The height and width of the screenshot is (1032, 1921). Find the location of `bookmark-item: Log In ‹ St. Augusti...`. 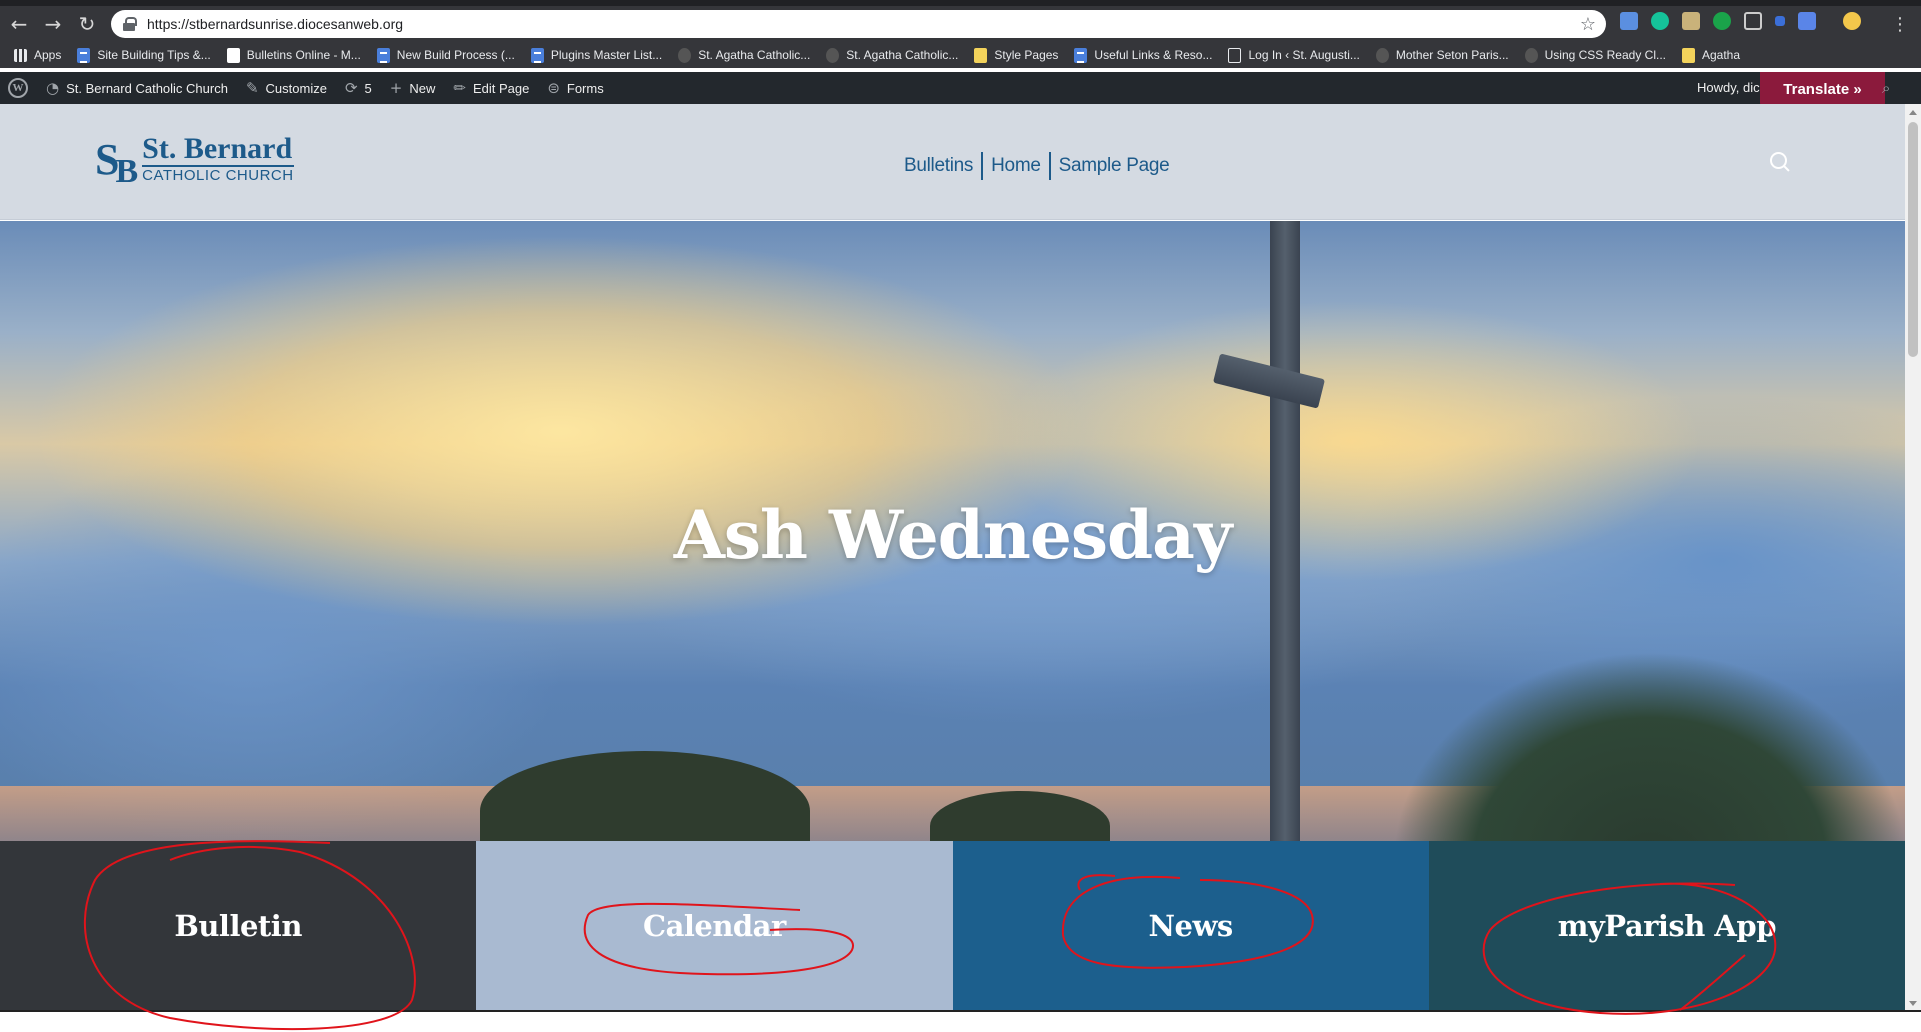

bookmark-item: Log In ‹ St. Augusti... is located at coordinates (1294, 55).